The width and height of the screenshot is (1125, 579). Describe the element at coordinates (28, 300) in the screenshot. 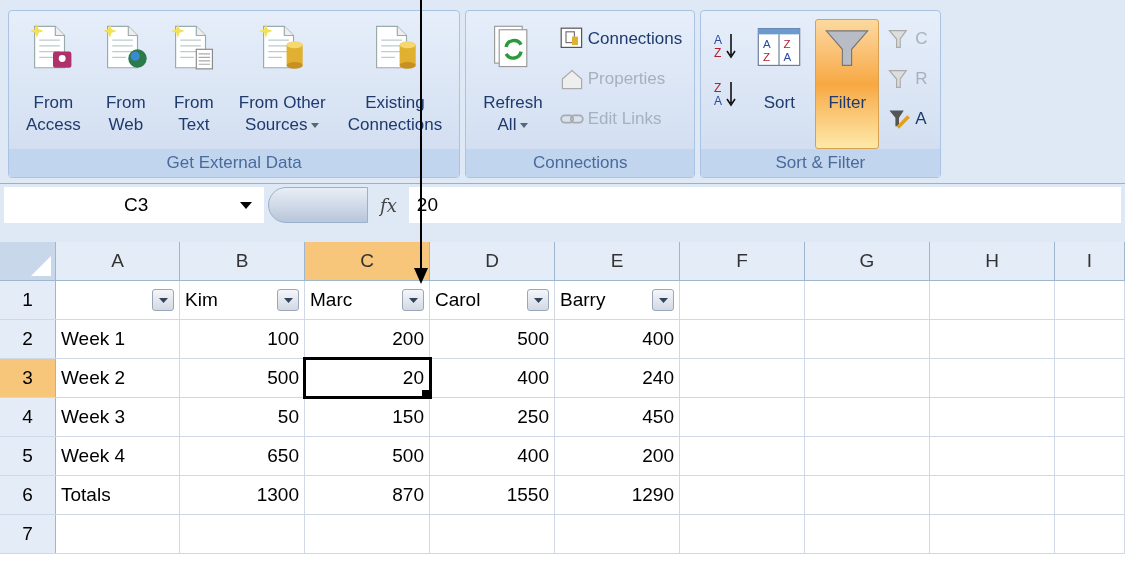

I see `row-header: 1` at that location.